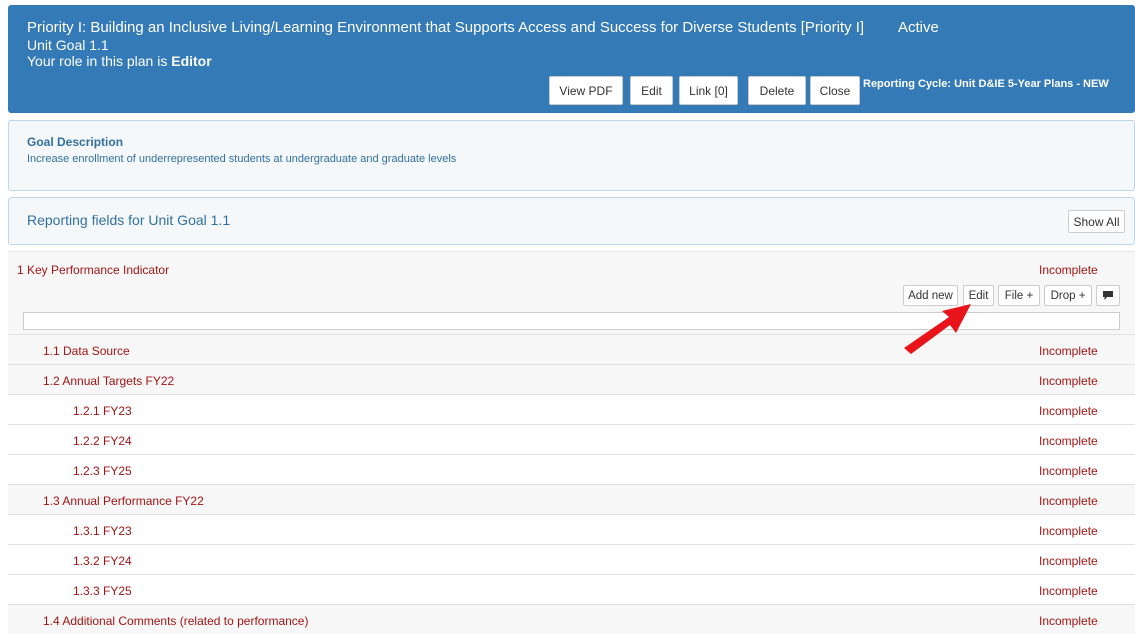  What do you see at coordinates (651, 90) in the screenshot?
I see `edit-plan-button: Edit` at bounding box center [651, 90].